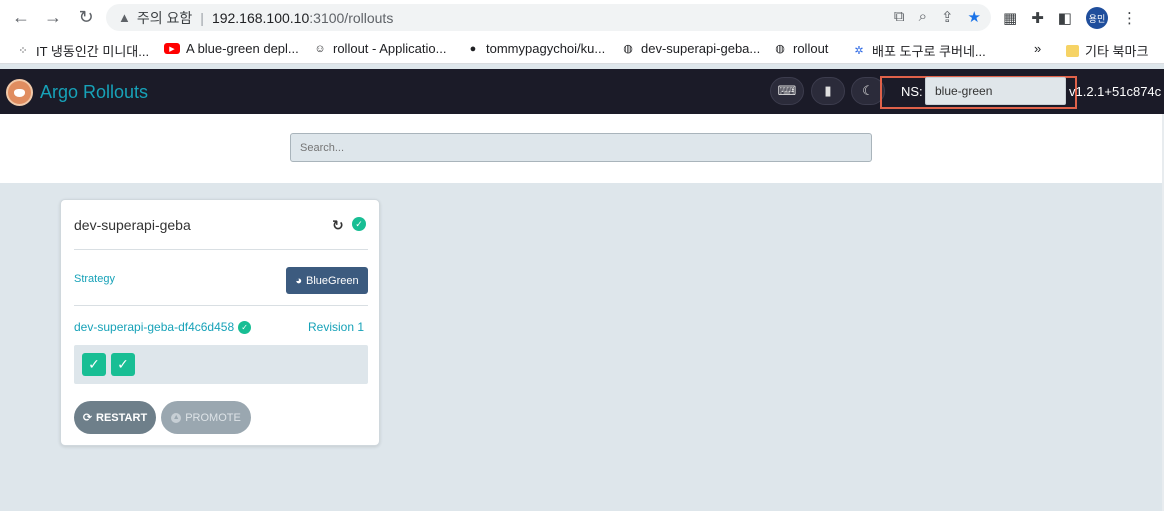 The height and width of the screenshot is (511, 1164). Describe the element at coordinates (53, 17) in the screenshot. I see `forward-icon: →` at that location.